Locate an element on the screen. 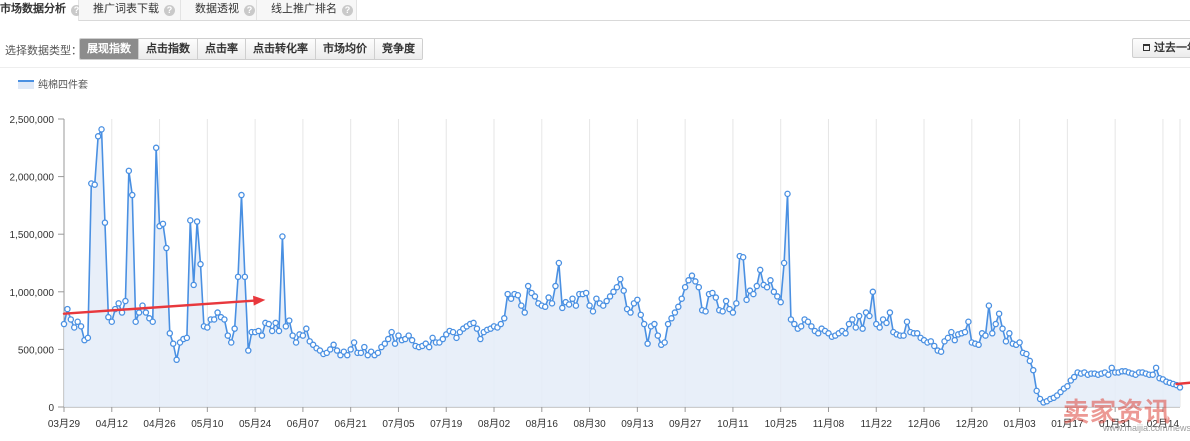 This screenshot has height=441, width=1190. annotation-arrow-head is located at coordinates (259, 300).